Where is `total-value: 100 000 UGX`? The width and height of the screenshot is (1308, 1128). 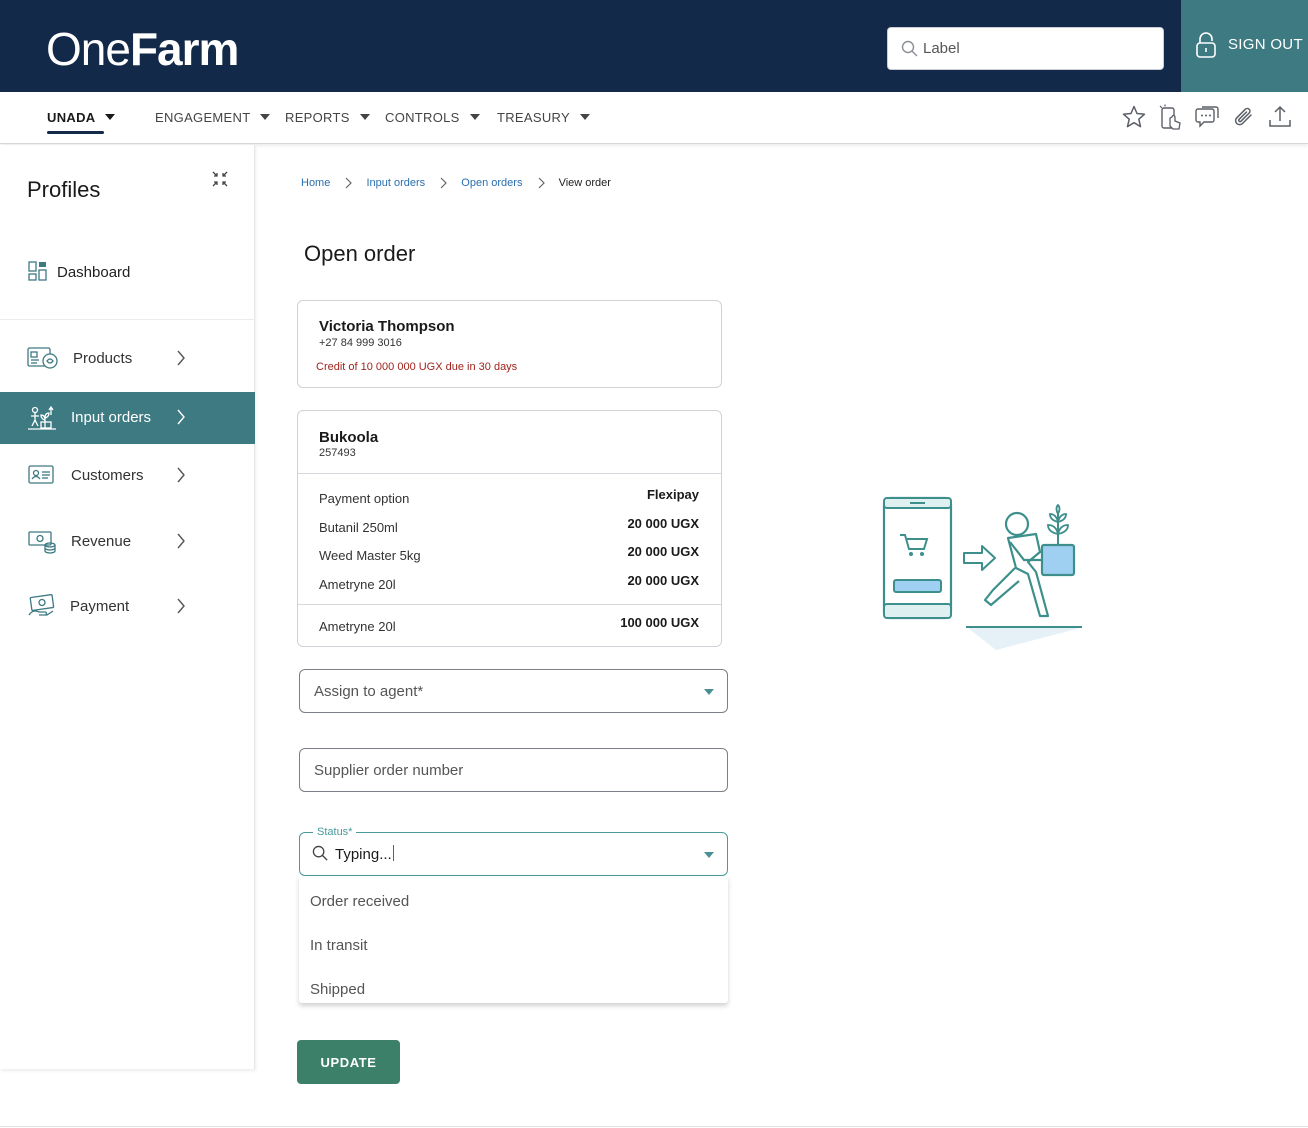
total-value: 100 000 UGX is located at coordinates (659, 622).